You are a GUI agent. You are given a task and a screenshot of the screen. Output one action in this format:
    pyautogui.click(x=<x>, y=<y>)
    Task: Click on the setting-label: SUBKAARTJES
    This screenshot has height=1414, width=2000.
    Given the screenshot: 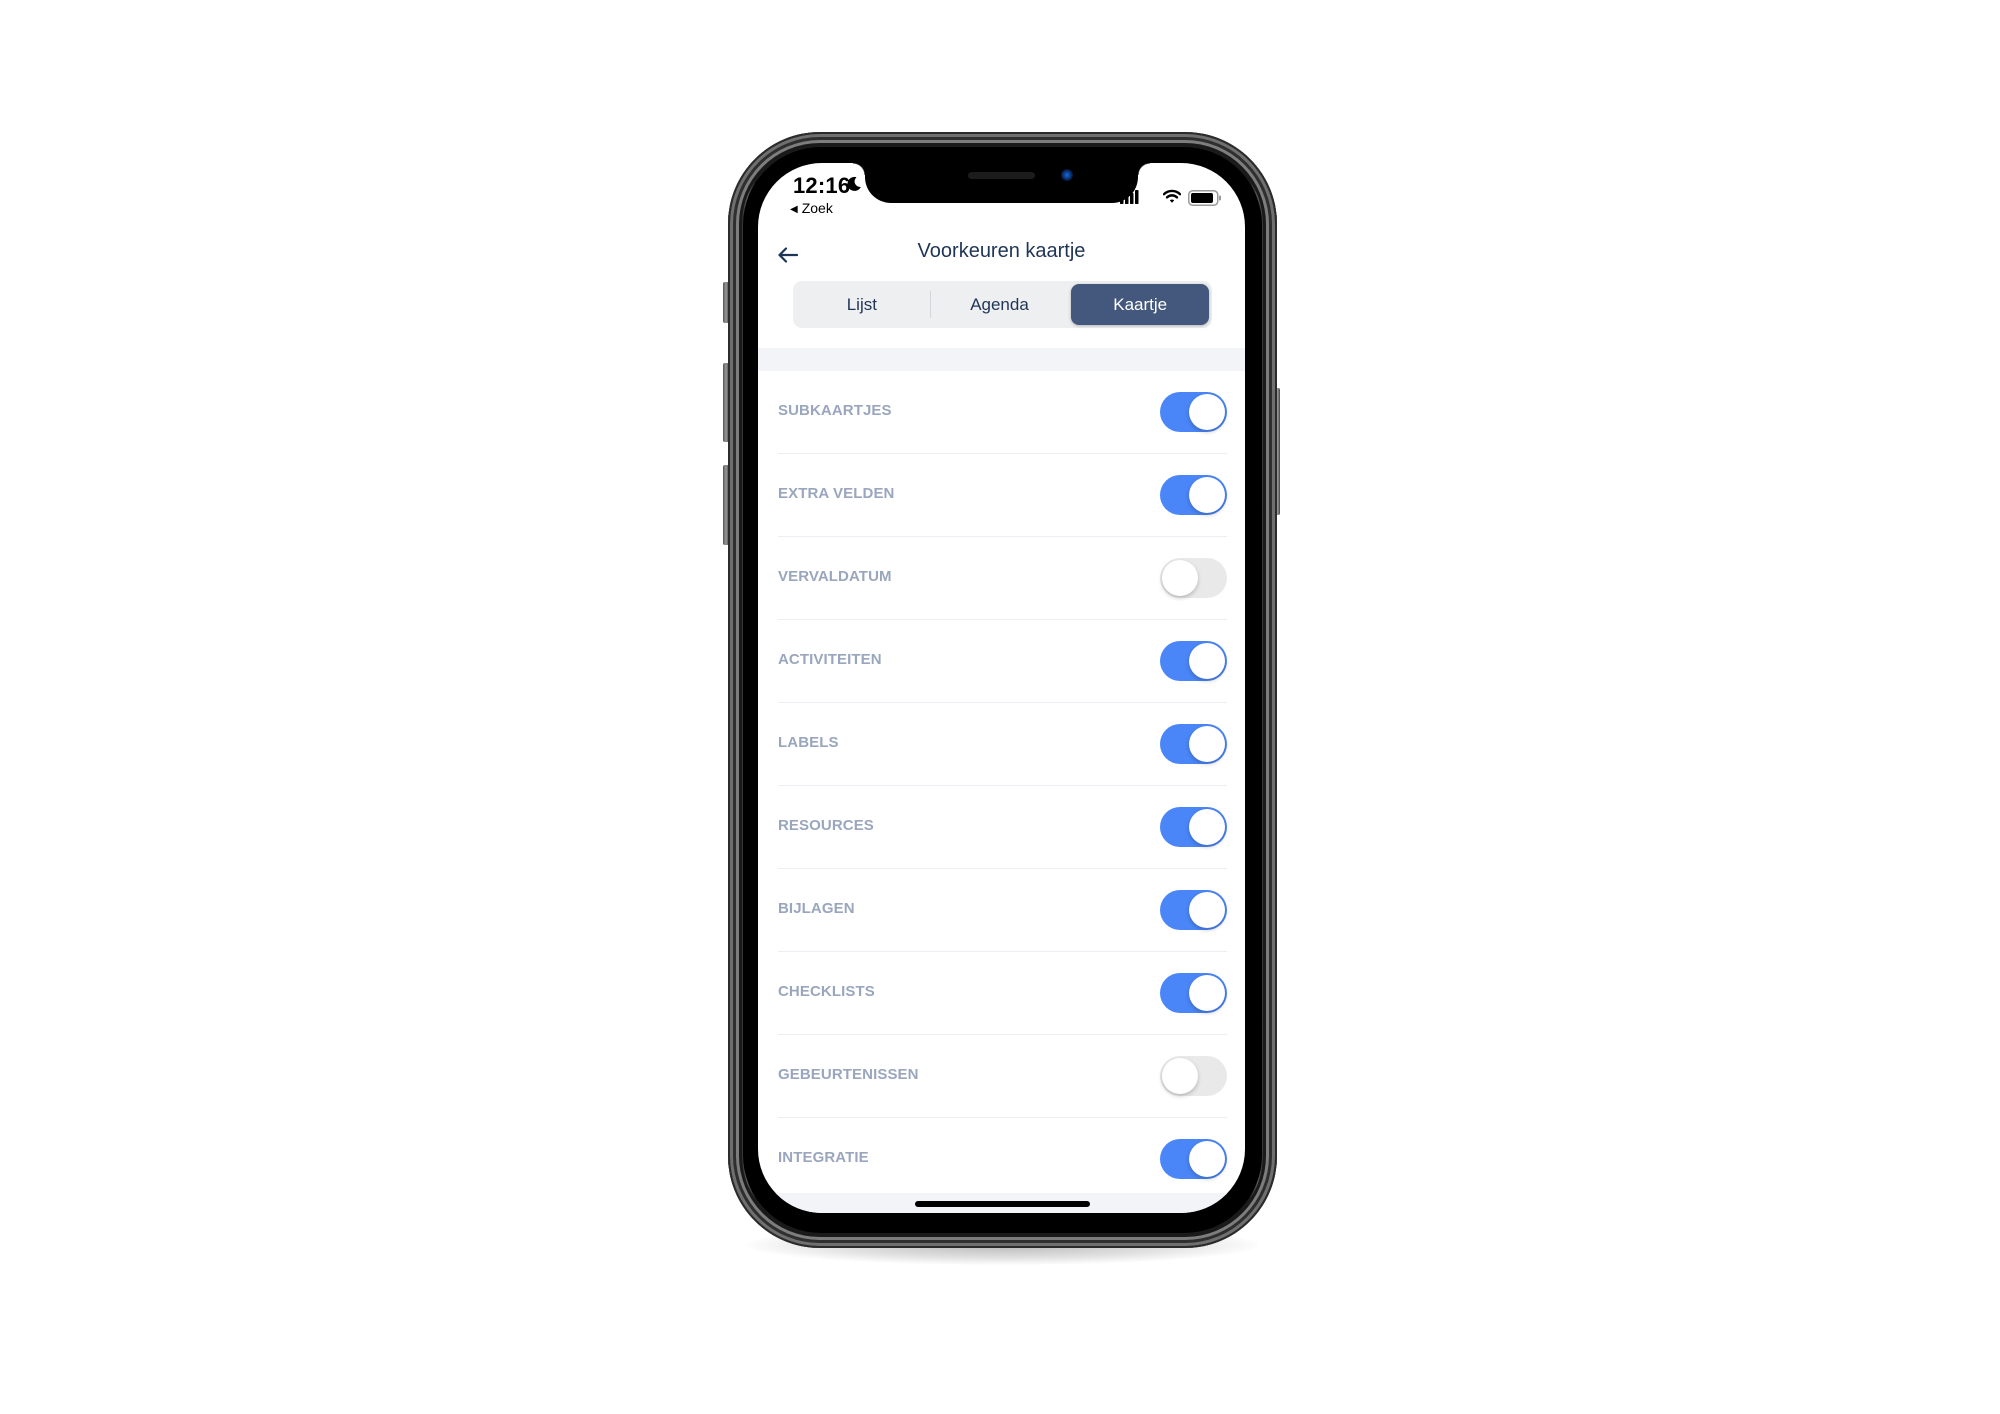 What is the action you would take?
    pyautogui.click(x=835, y=410)
    